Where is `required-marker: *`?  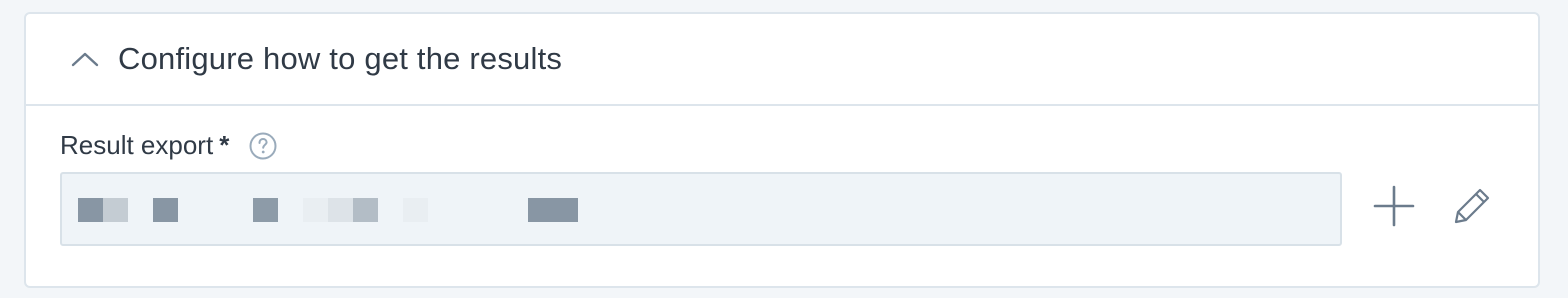 required-marker: * is located at coordinates (224, 145).